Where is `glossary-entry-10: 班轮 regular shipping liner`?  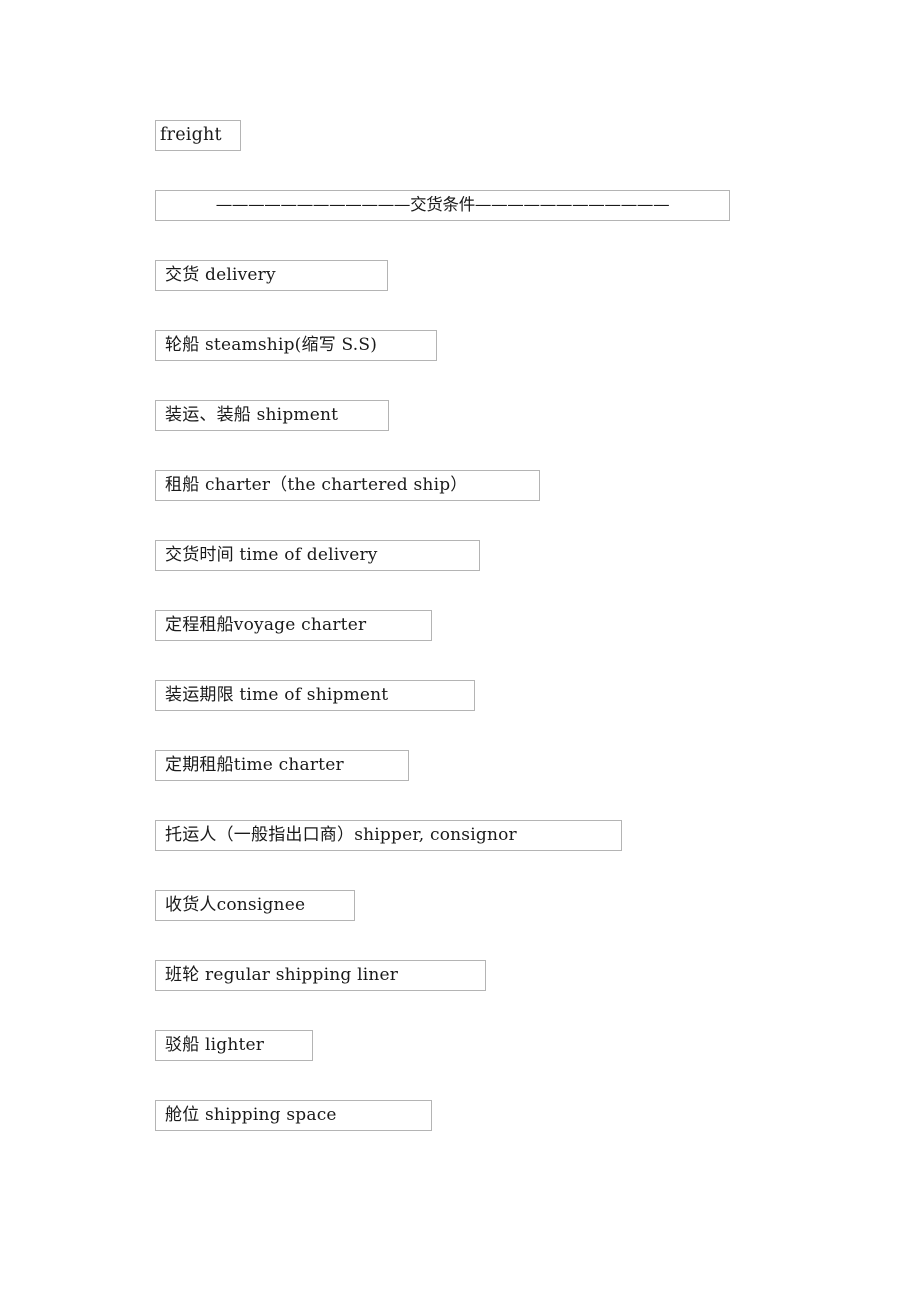 glossary-entry-10: 班轮 regular shipping liner is located at coordinates (320, 975).